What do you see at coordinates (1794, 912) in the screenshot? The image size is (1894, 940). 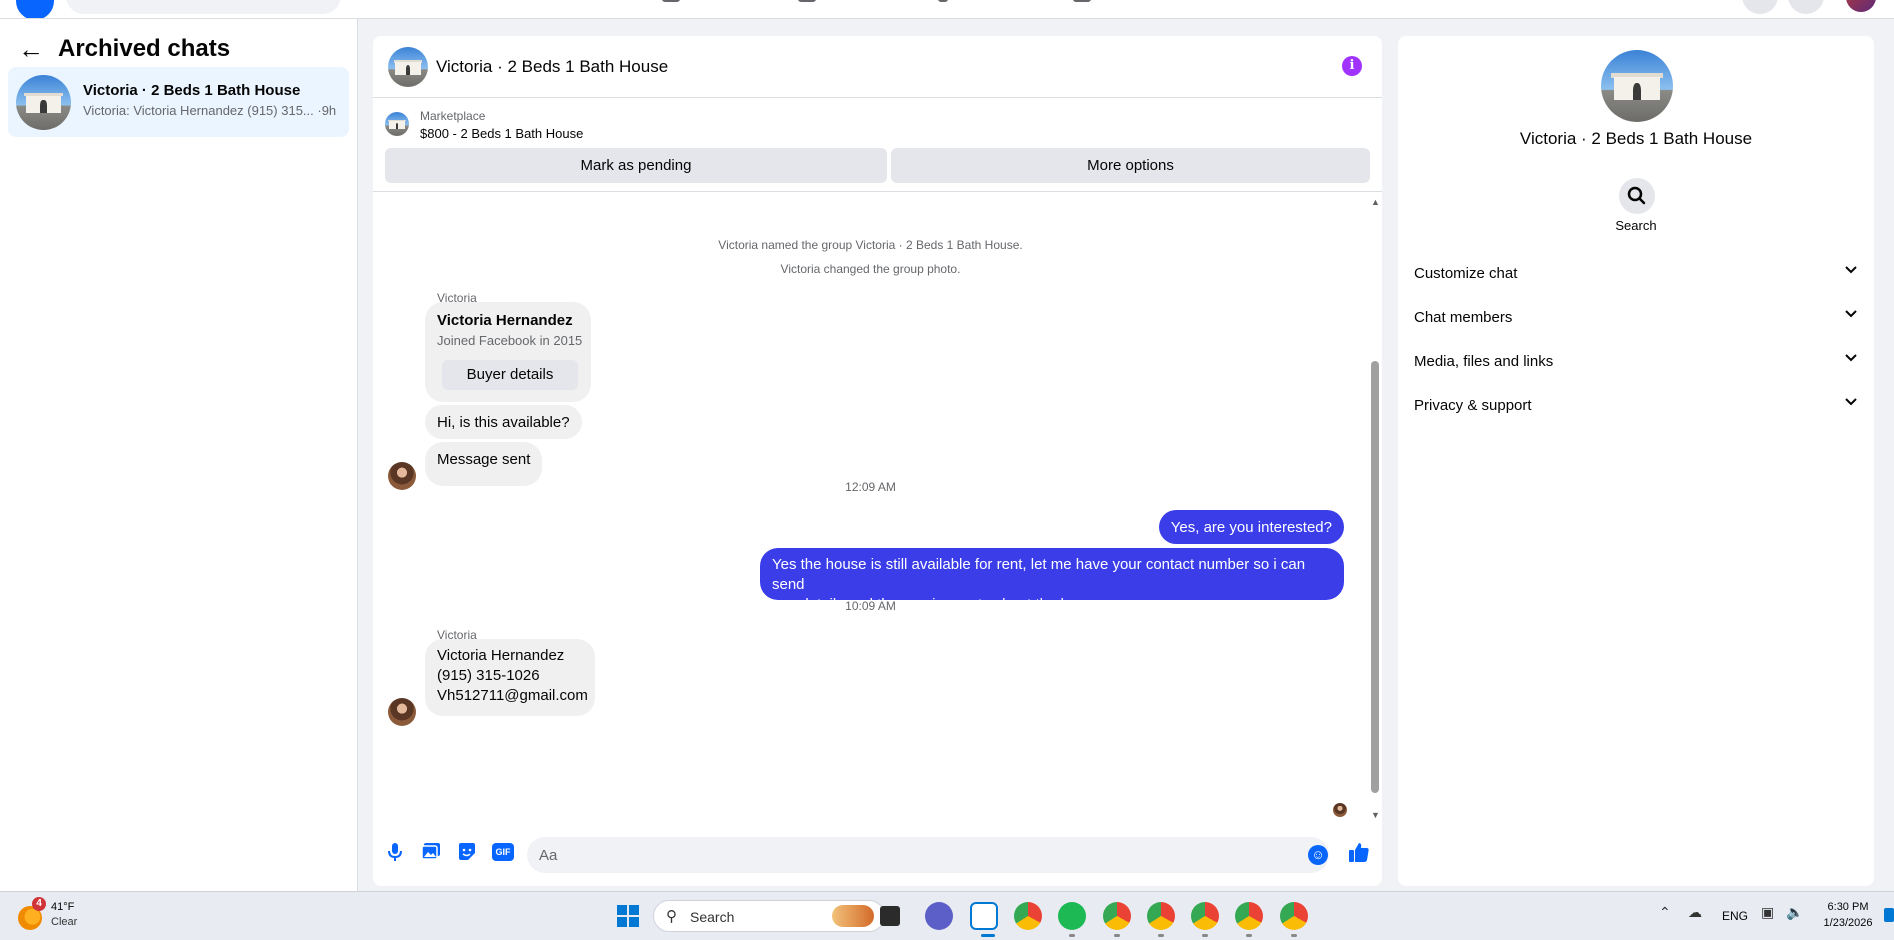 I see `volume-muted-icon: 🔈` at bounding box center [1794, 912].